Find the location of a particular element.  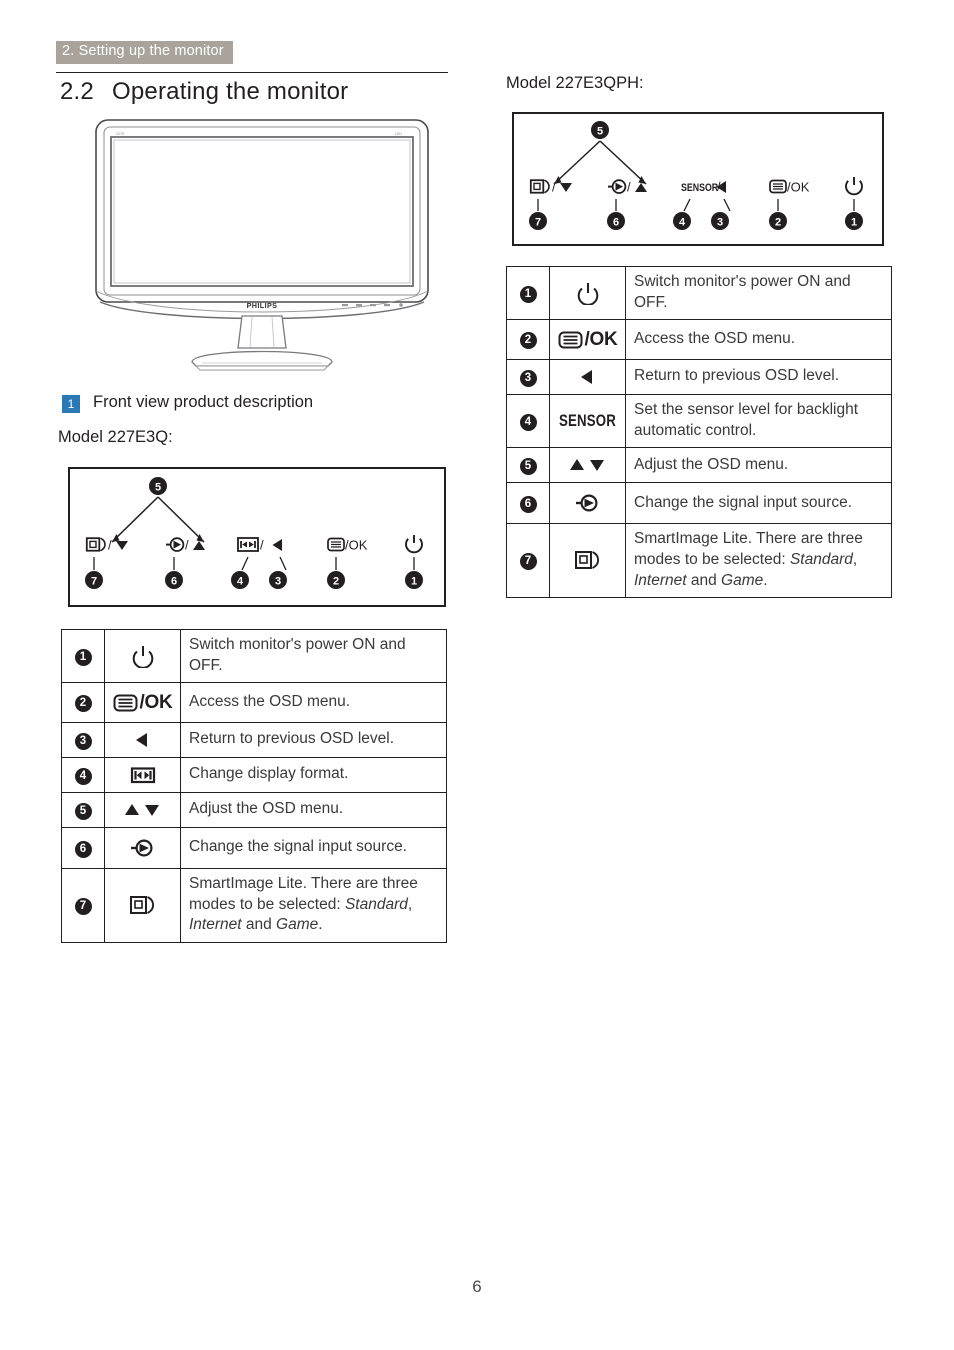

panel-marker-1: 1 is located at coordinates (854, 221).